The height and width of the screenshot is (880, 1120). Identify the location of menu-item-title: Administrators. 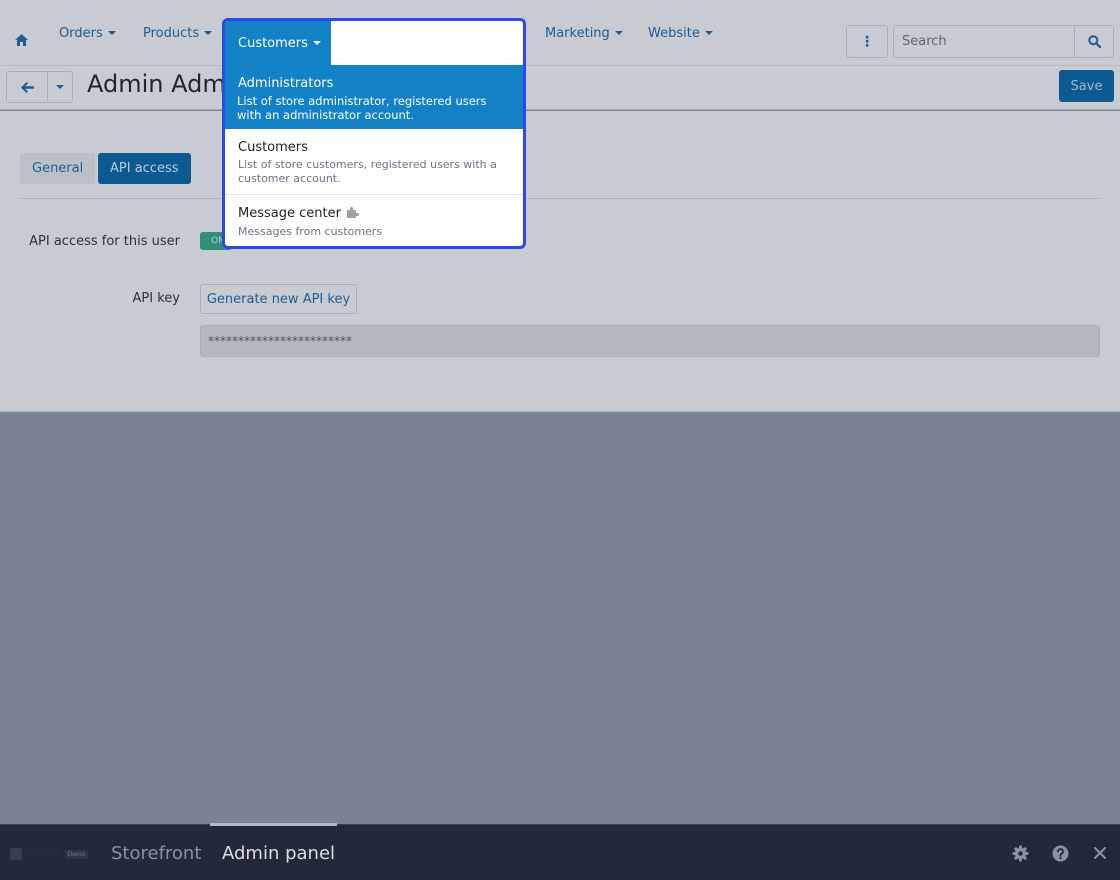
(286, 83).